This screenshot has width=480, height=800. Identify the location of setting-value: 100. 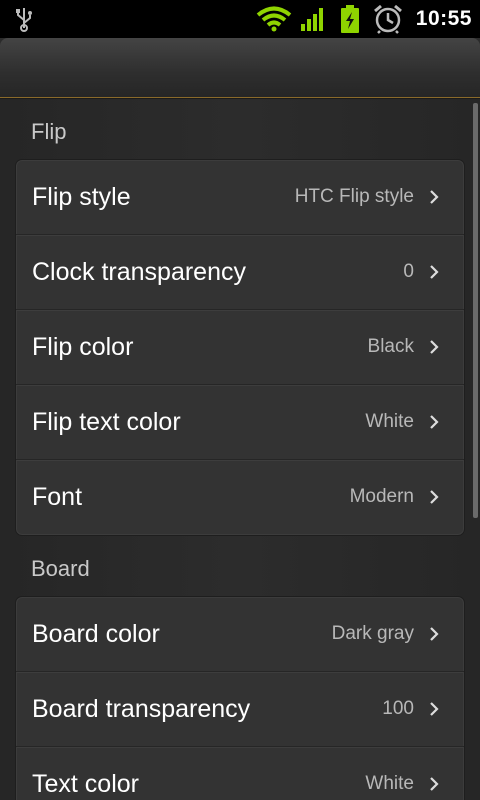
(398, 708).